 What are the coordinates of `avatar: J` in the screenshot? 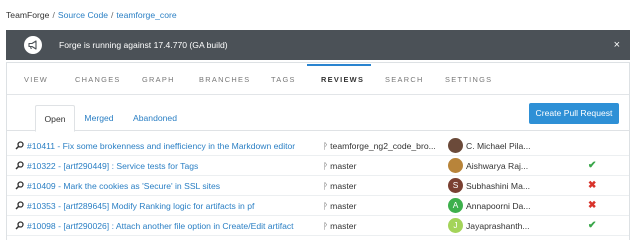 It's located at (455, 225).